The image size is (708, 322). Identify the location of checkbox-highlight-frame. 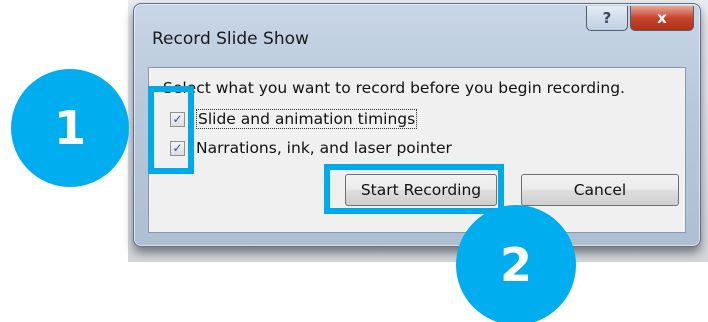
(171, 130).